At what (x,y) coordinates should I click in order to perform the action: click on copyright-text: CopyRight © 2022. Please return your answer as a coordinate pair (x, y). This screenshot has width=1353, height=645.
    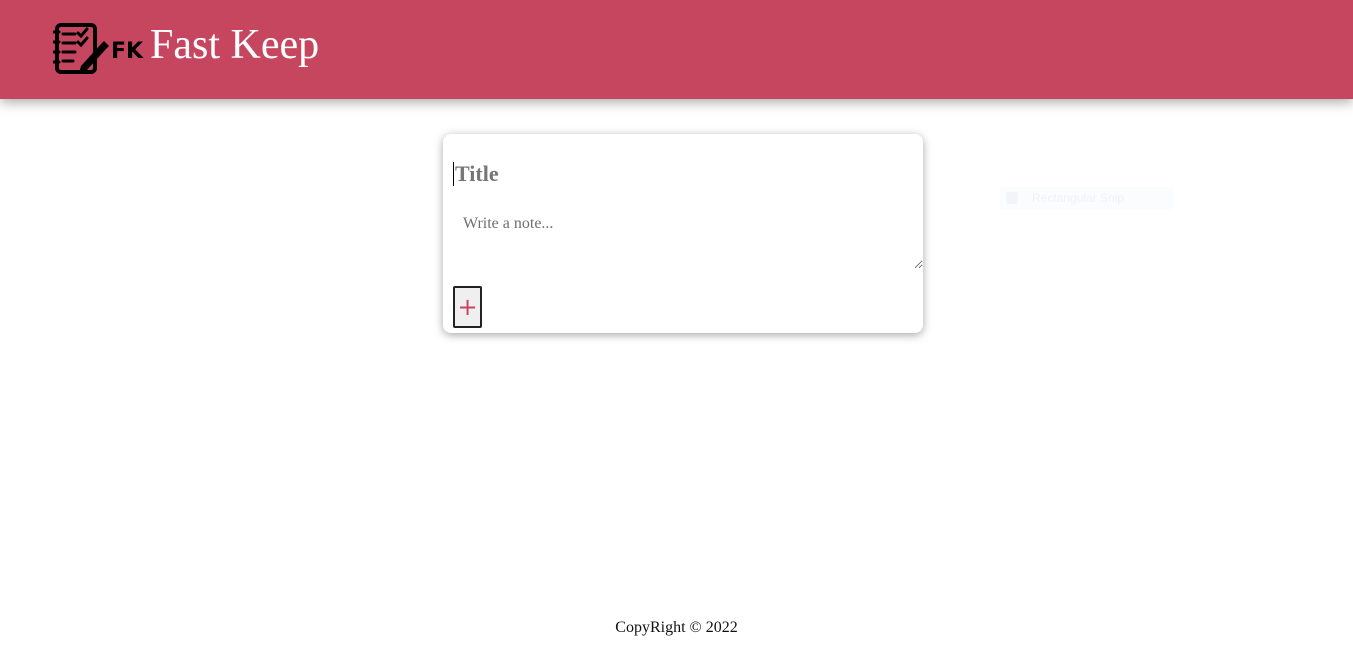
    Looking at the image, I should click on (676, 627).